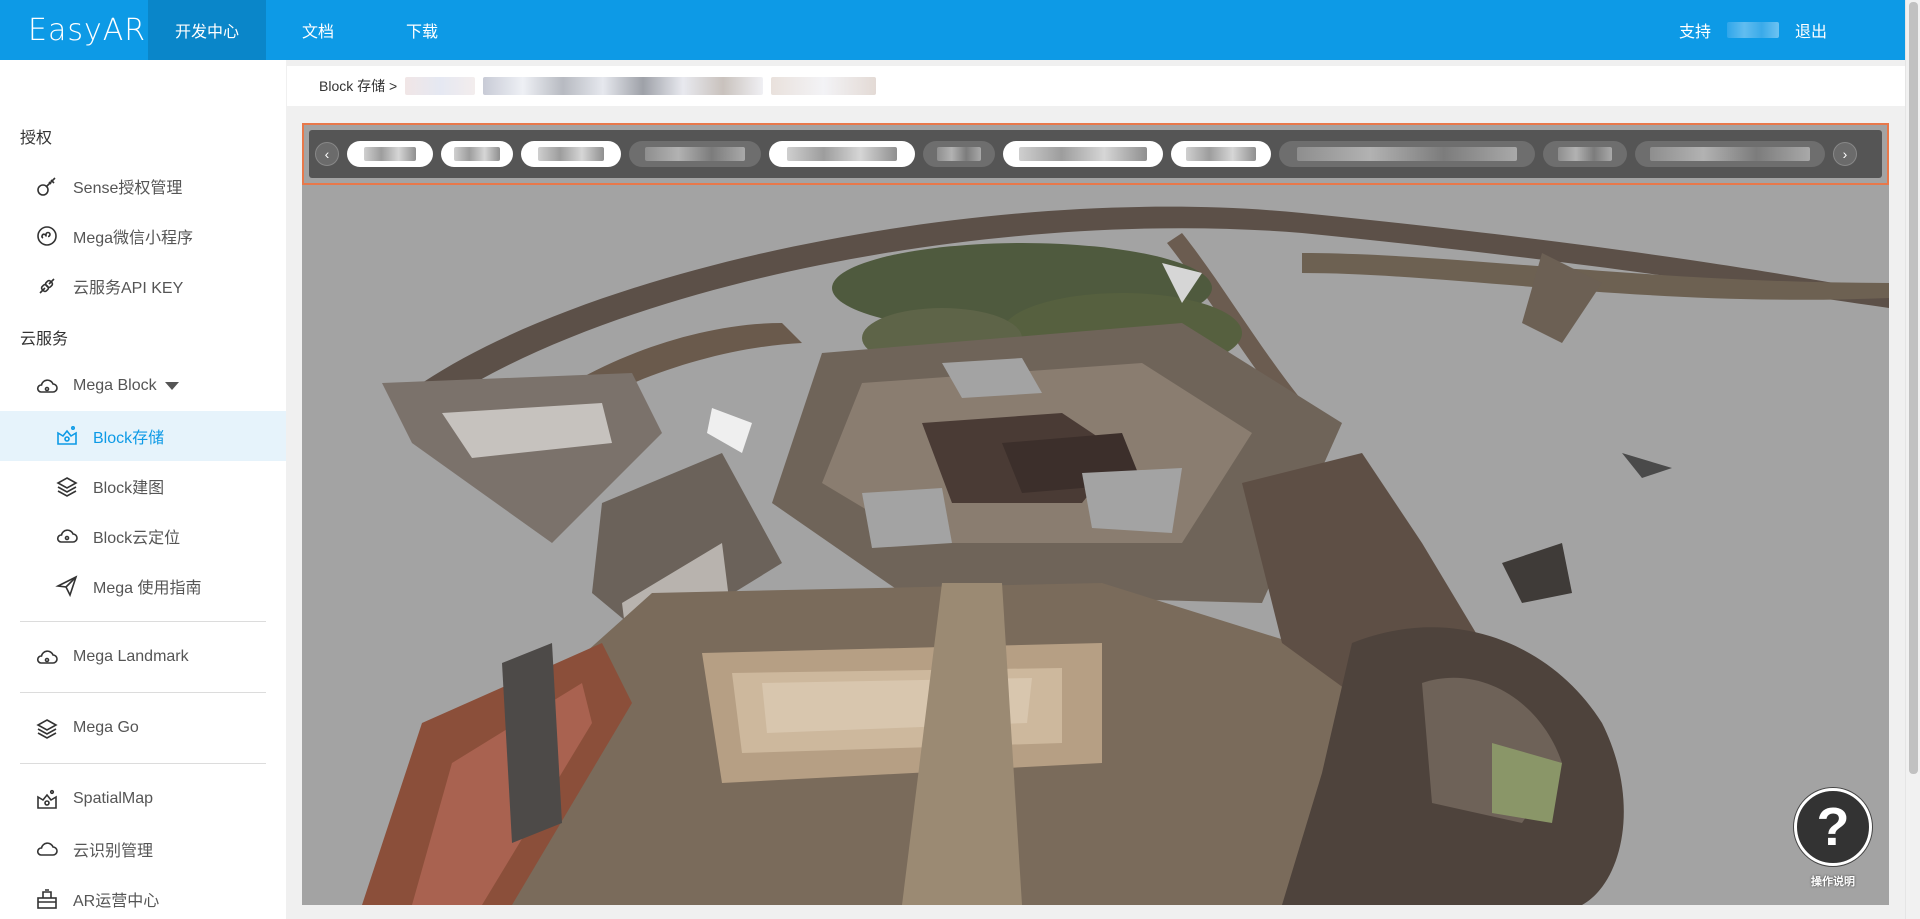 The image size is (1920, 919). I want to click on sidebar-item-label: Mega Go, so click(106, 727).